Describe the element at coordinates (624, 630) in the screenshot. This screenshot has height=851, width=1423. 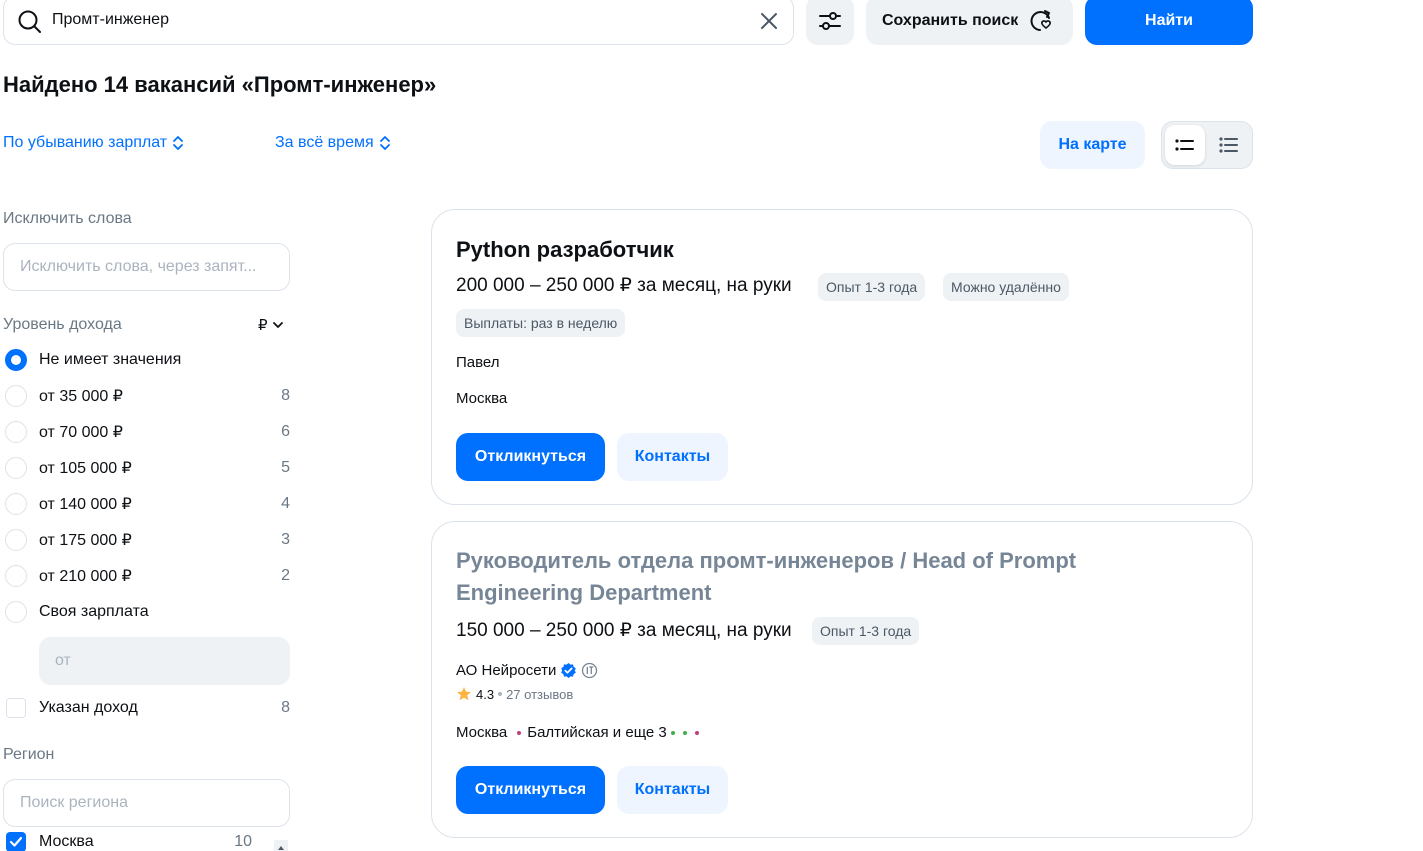
I see `vacancy-salary: 150 000 – 250 000 ₽ за месяц, на руки` at that location.